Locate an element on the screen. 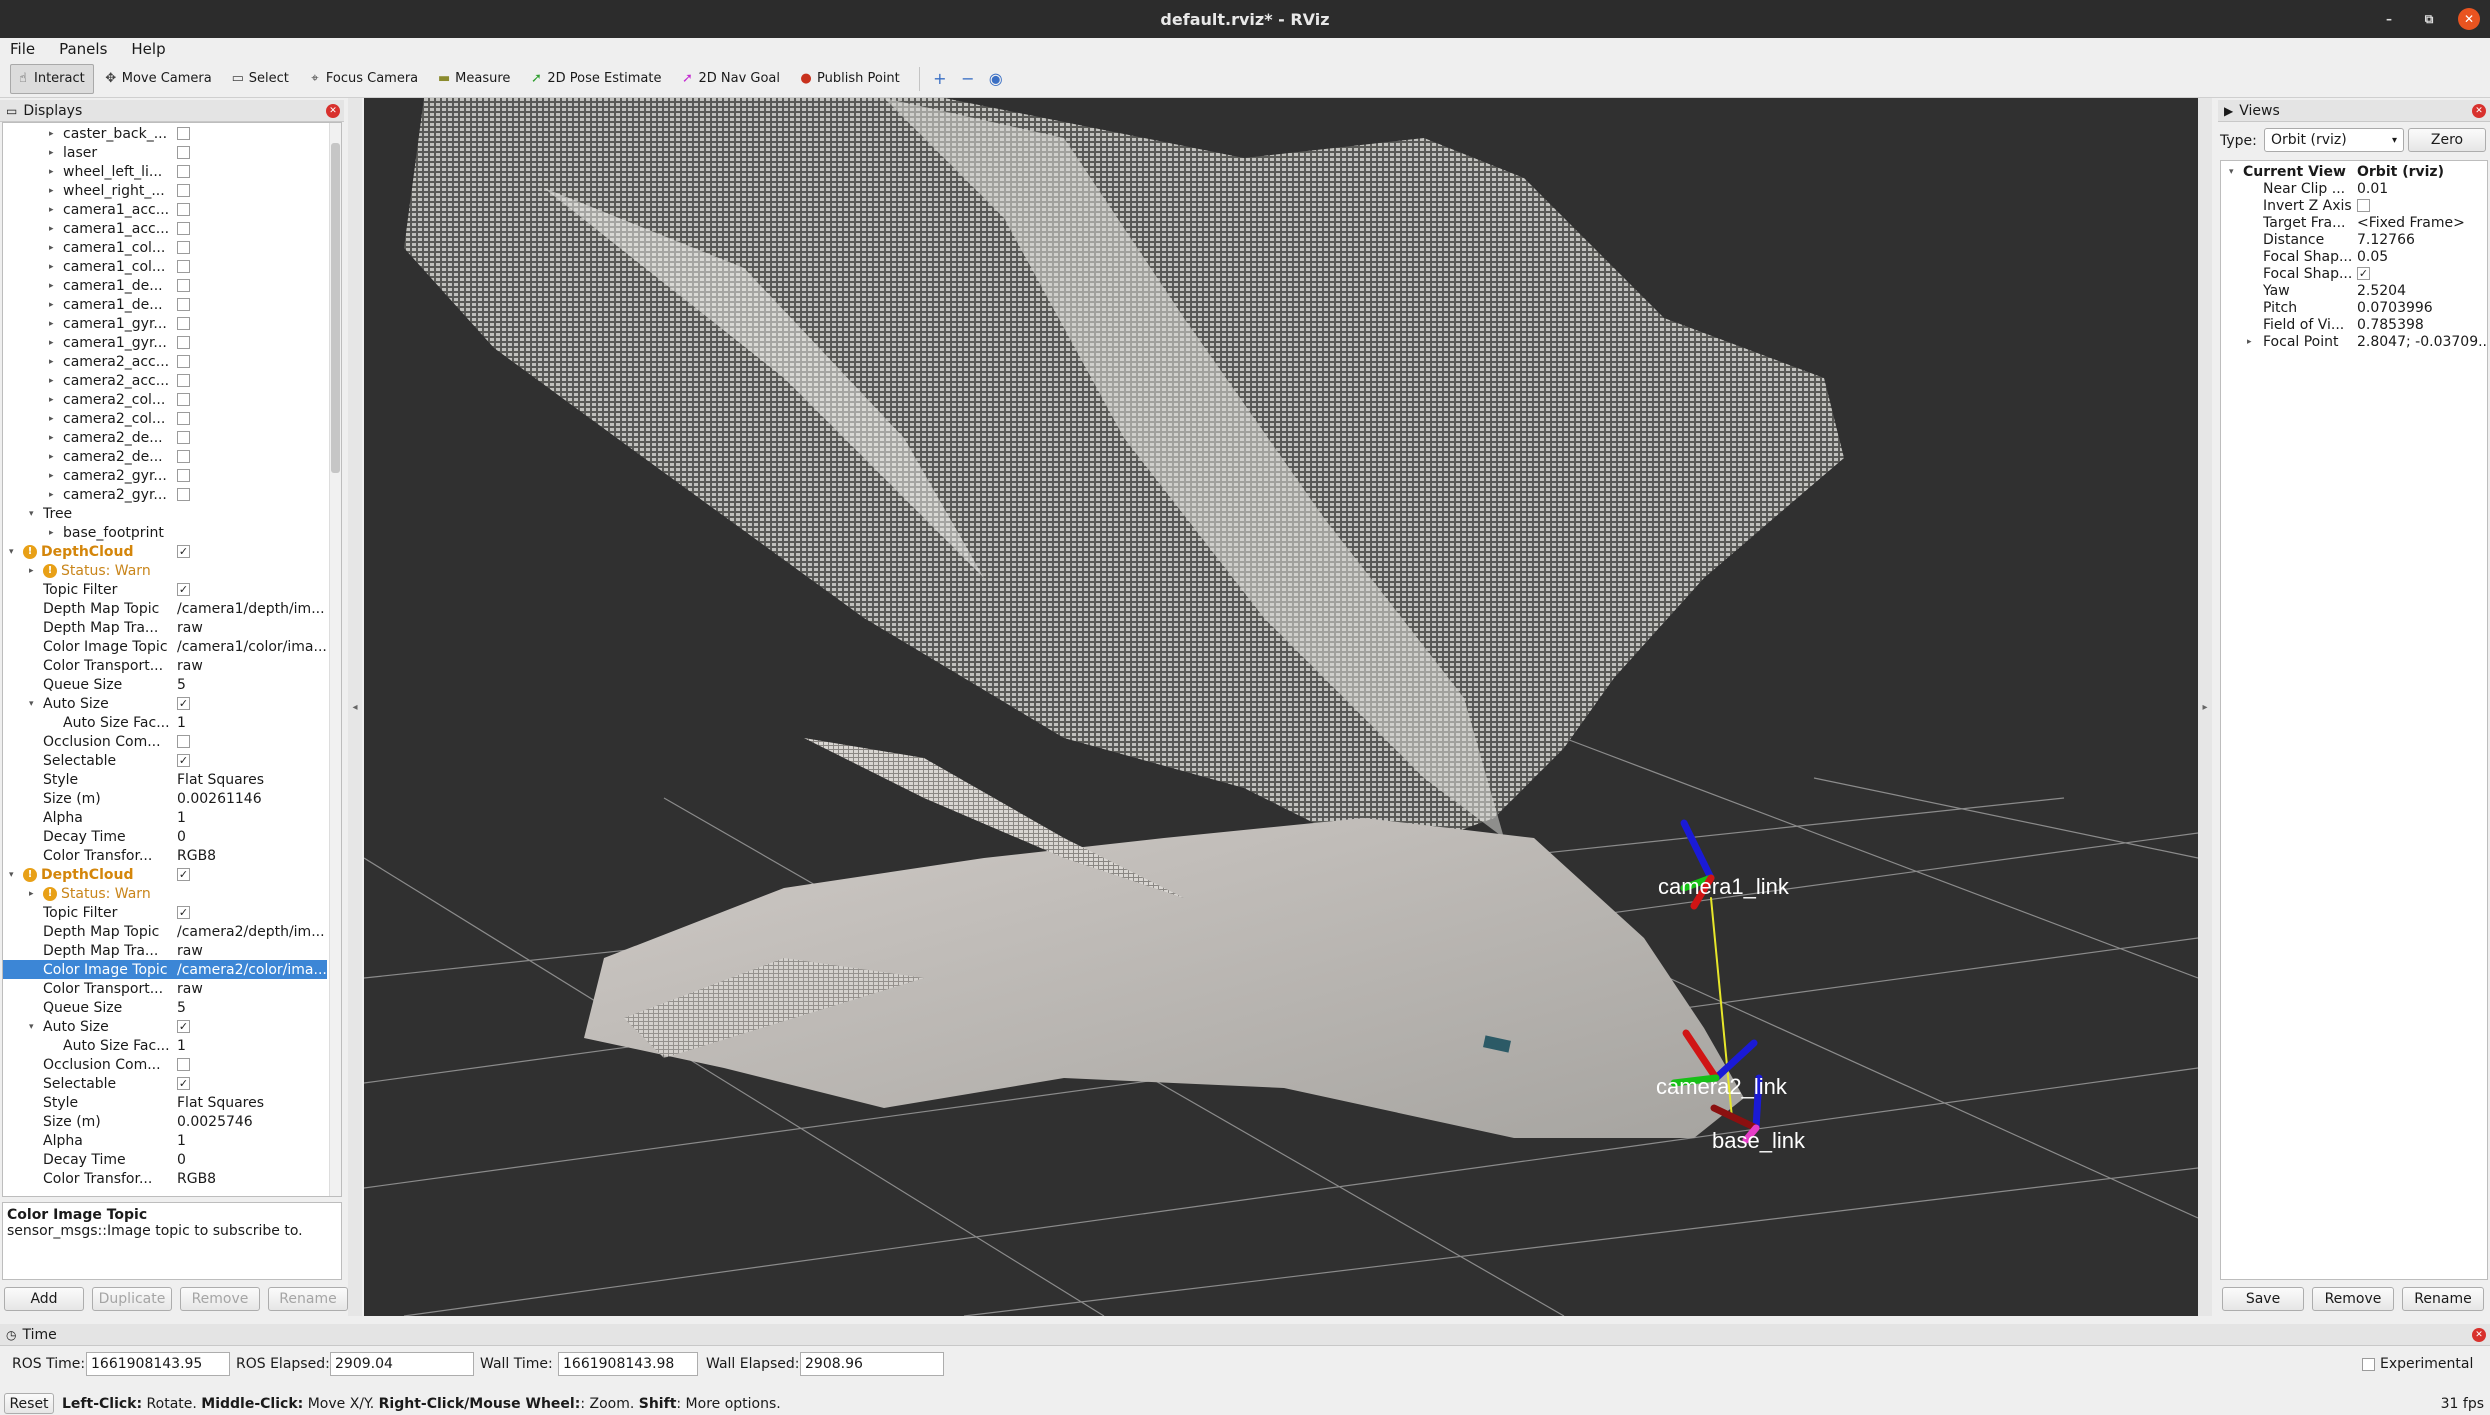 Image resolution: width=2490 pixels, height=1415 pixels. wall-time-field: 1661908143.98 is located at coordinates (628, 1364).